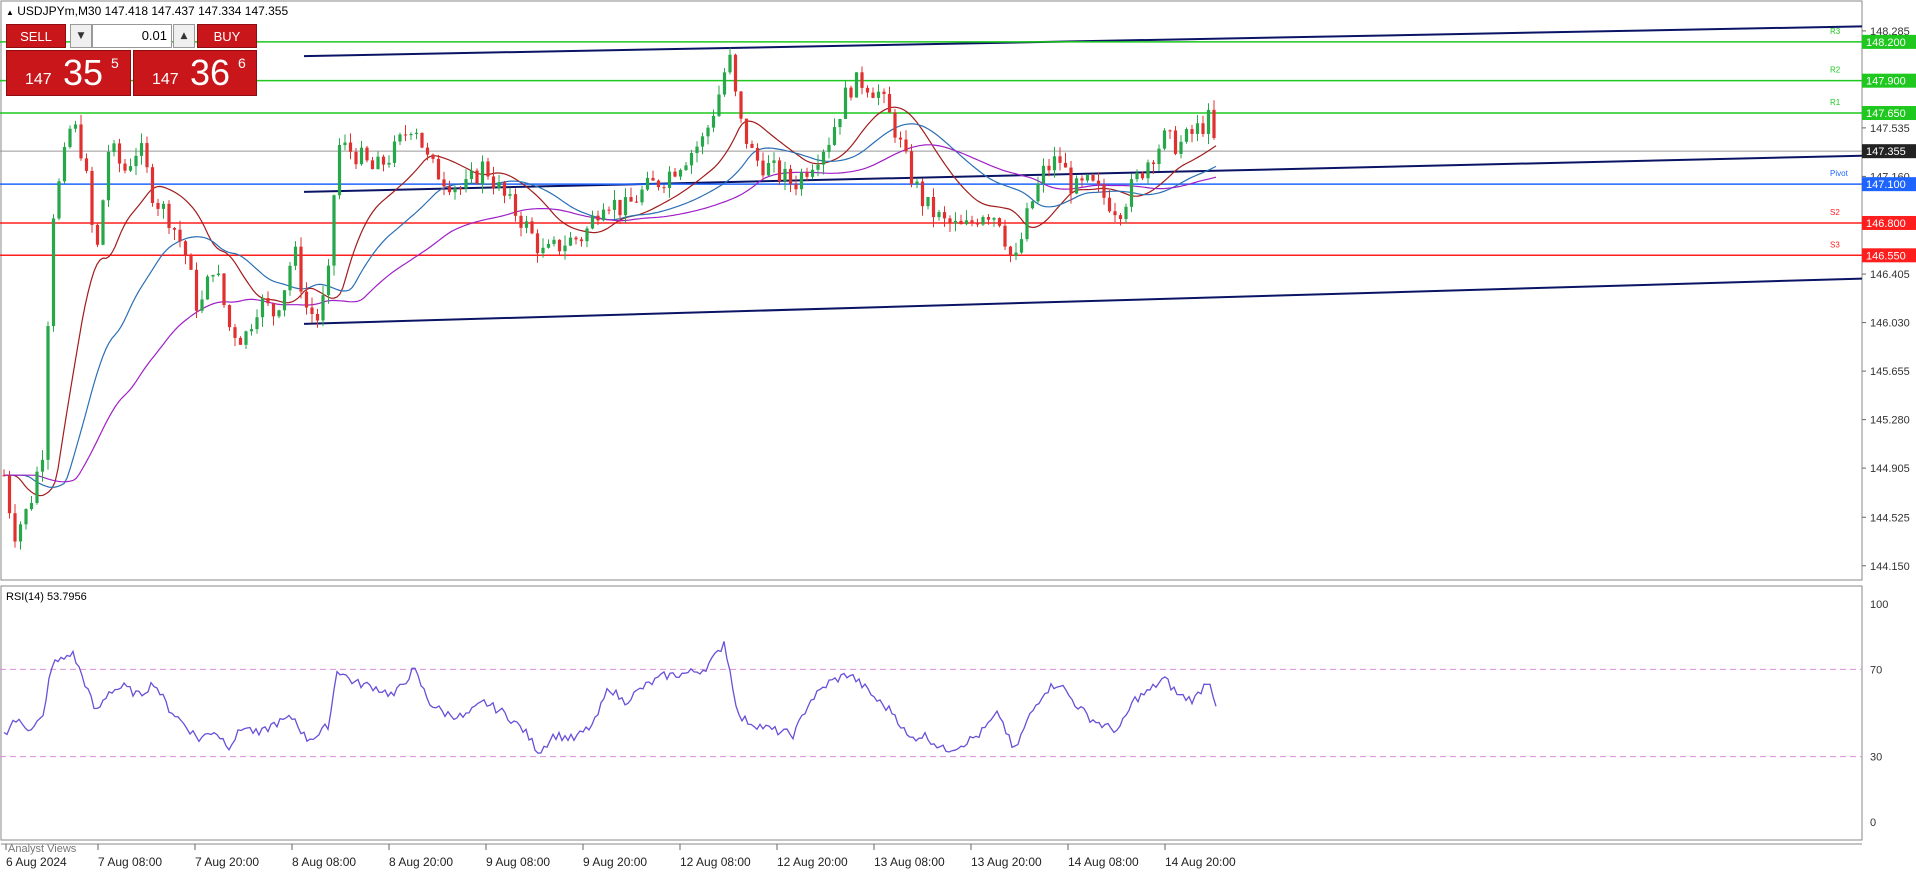 This screenshot has height=874, width=1916. I want to click on time-tick-label: 13 Aug 08:00, so click(909, 862).